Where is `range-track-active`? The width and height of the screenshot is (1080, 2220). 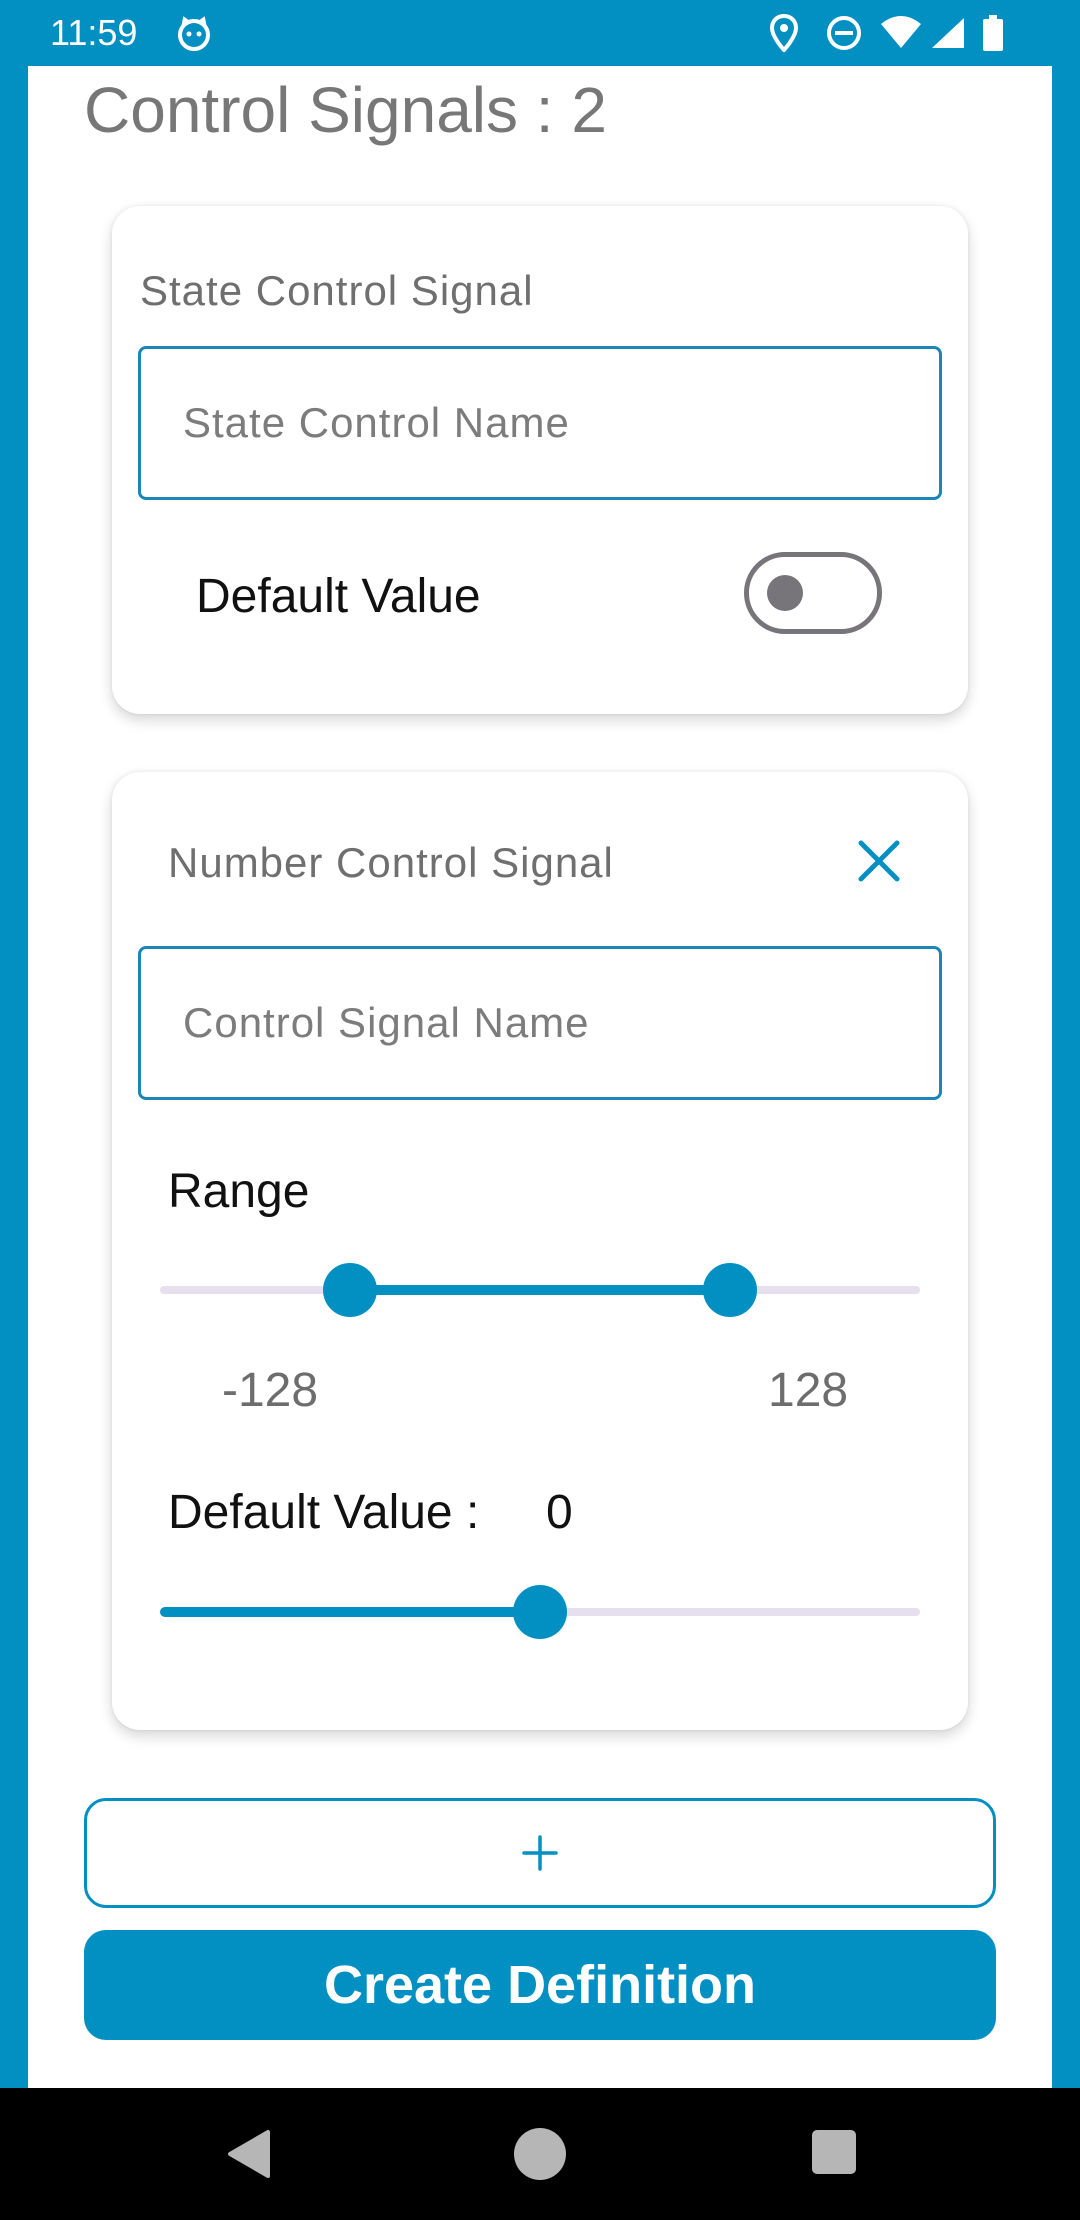
range-track-active is located at coordinates (540, 1290).